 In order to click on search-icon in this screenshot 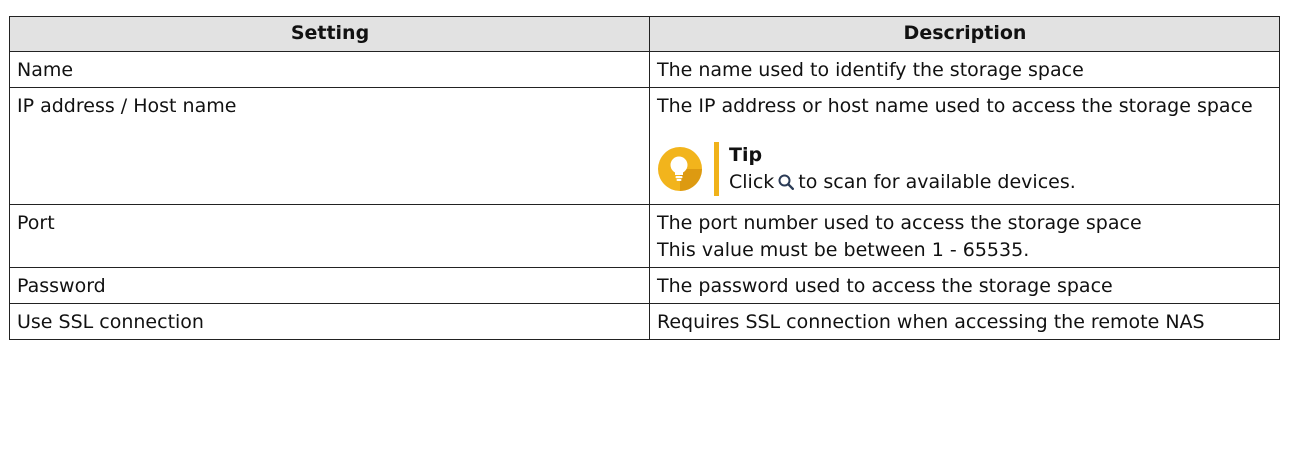, I will do `click(786, 182)`.